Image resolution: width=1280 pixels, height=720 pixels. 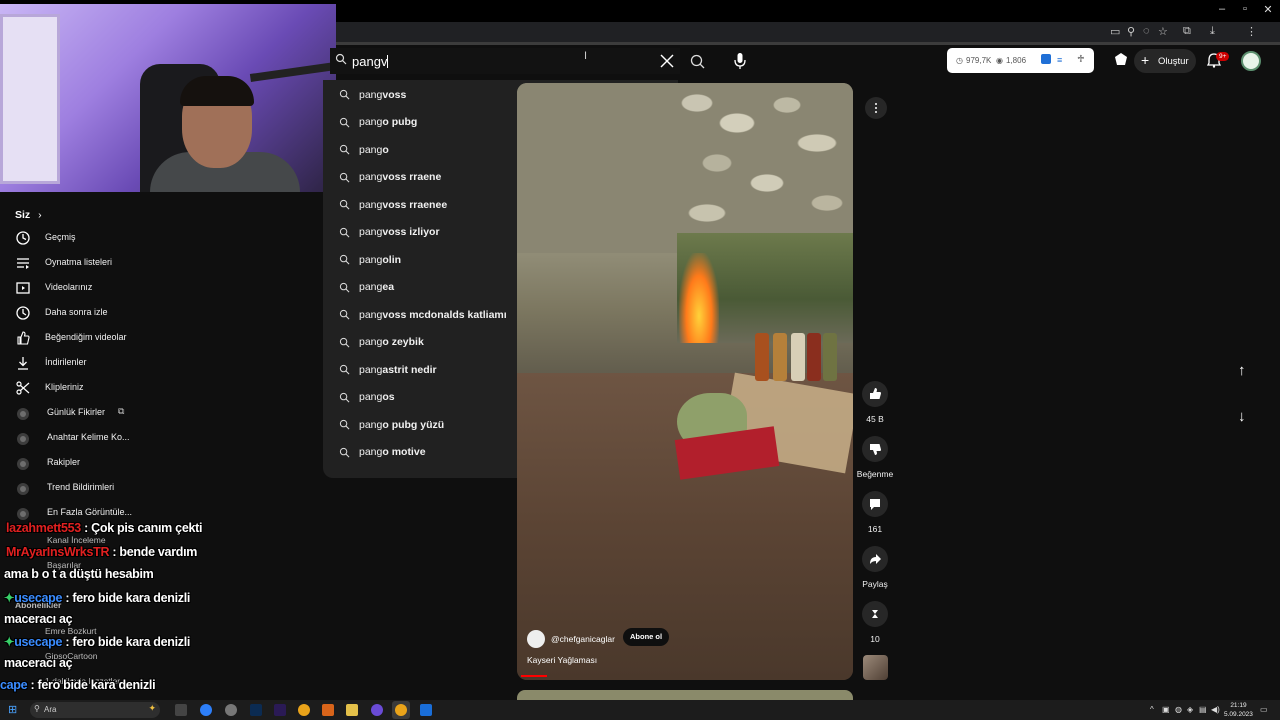 What do you see at coordinates (1215, 709) in the screenshot?
I see `volume-icon: ◀)` at bounding box center [1215, 709].